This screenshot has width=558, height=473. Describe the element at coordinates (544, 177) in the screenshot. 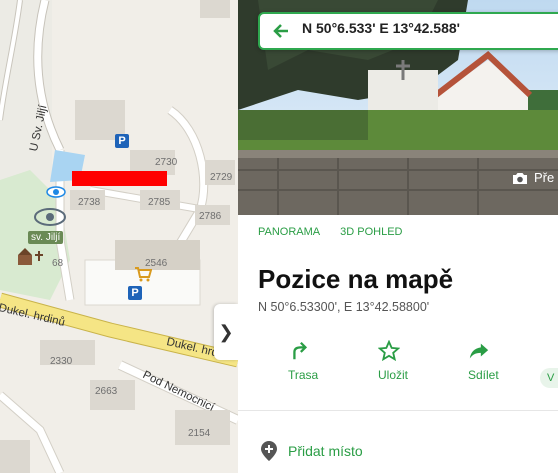

I see `photo-button-label: Pře` at that location.